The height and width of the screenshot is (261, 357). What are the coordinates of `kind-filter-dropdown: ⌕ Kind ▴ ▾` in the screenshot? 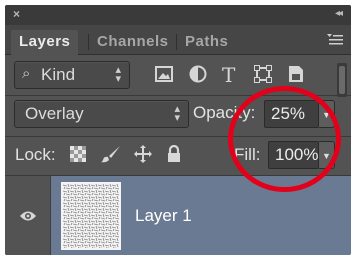 It's located at (72, 75).